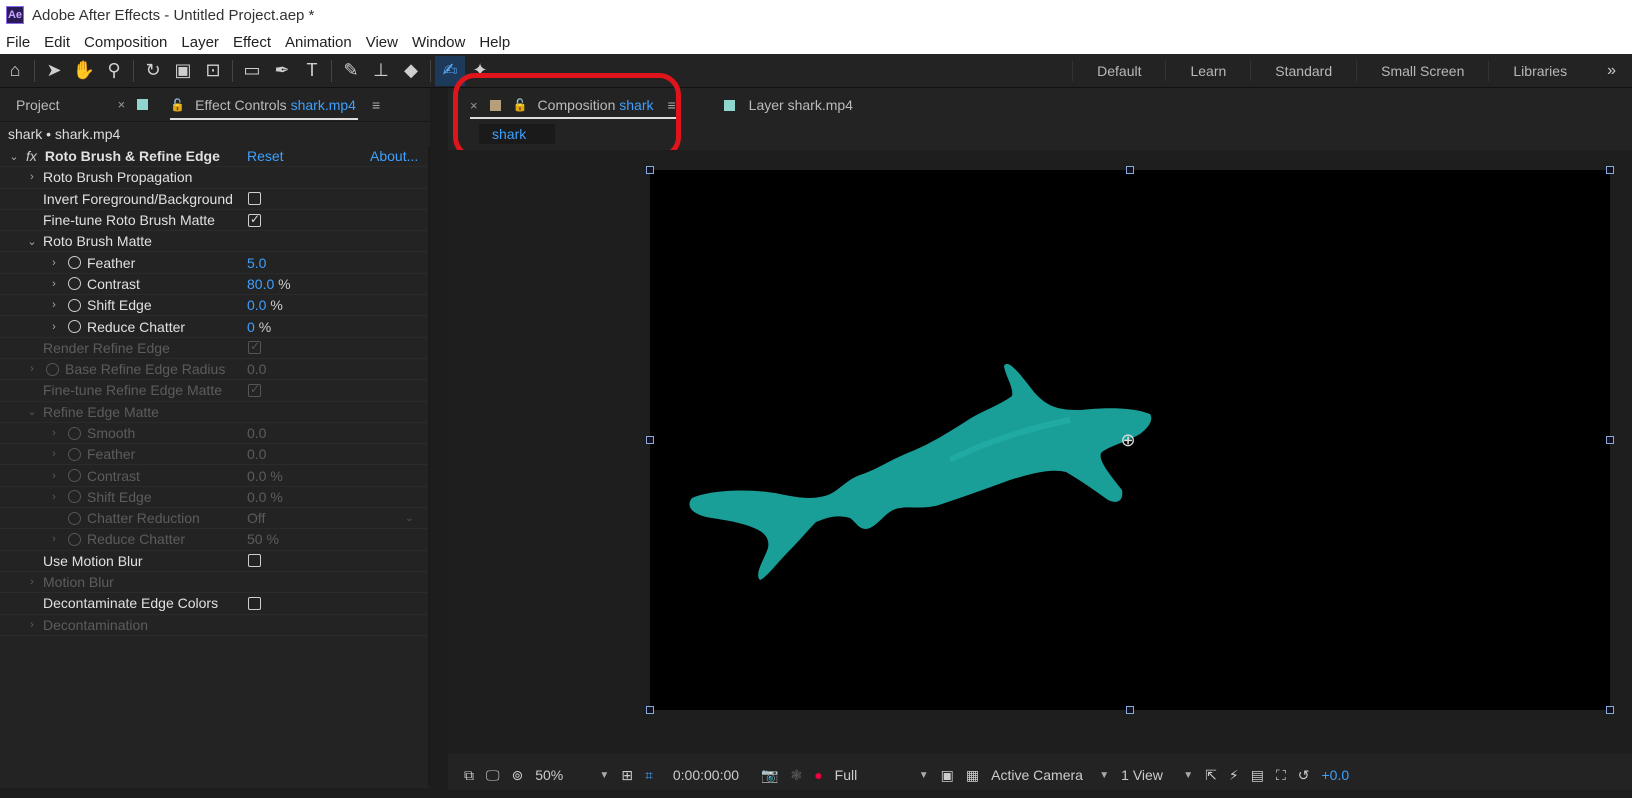 This screenshot has height=798, width=1632. What do you see at coordinates (972, 775) in the screenshot?
I see `transparency-grid-icon: ▦` at bounding box center [972, 775].